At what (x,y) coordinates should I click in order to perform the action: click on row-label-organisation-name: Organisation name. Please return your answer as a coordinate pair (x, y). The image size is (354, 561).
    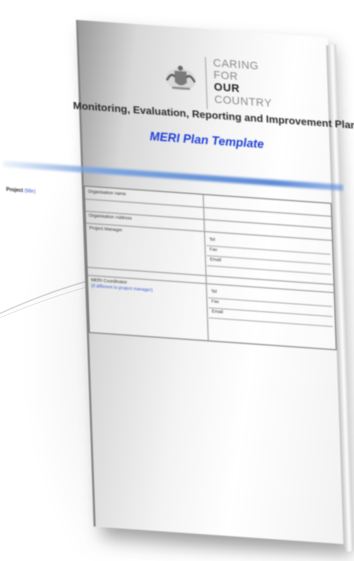
    Looking at the image, I should click on (107, 192).